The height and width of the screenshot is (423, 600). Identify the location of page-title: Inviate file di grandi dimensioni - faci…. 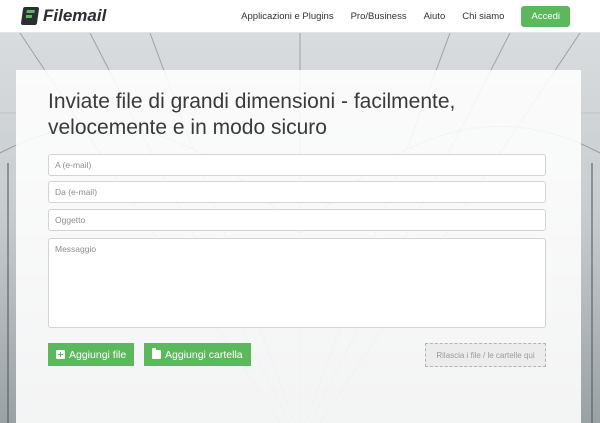
(252, 114).